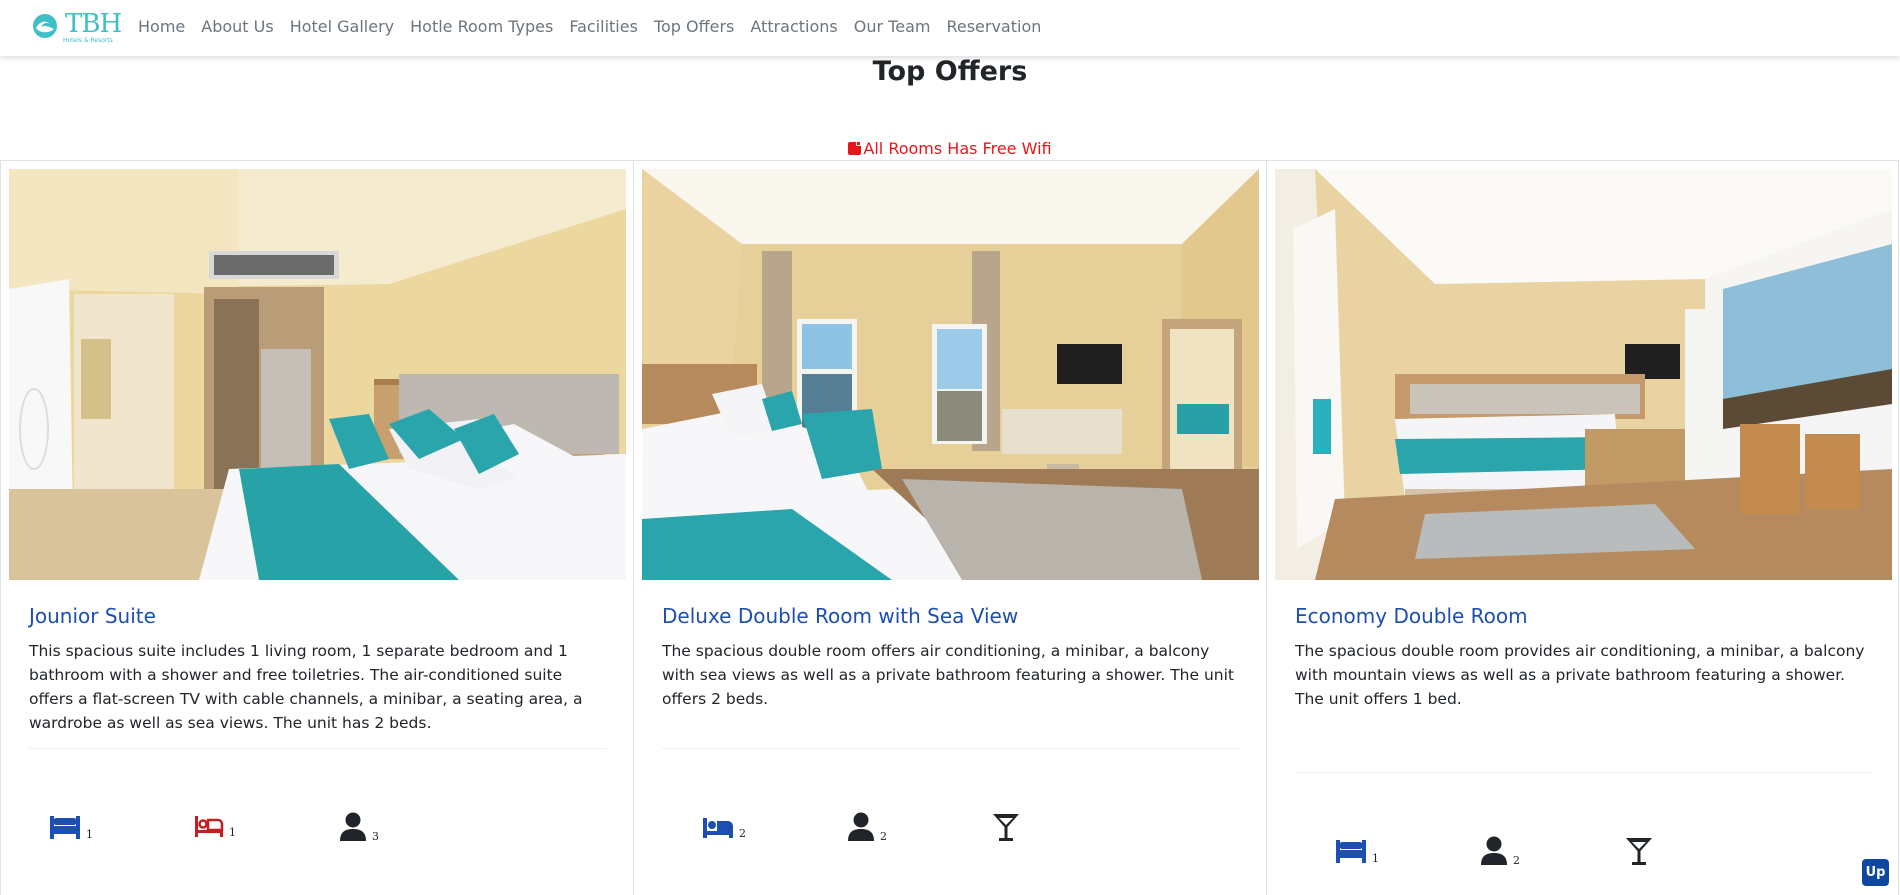 The height and width of the screenshot is (895, 1900). I want to click on wifi-notice: All Rooms Has Free Wifi, so click(950, 149).